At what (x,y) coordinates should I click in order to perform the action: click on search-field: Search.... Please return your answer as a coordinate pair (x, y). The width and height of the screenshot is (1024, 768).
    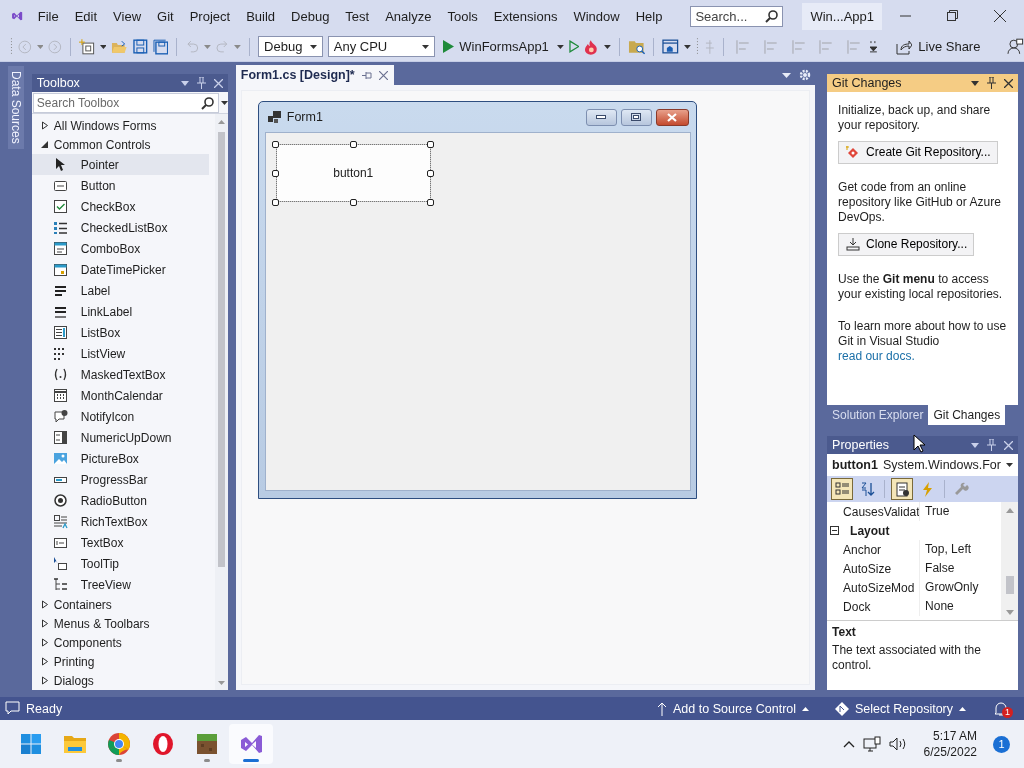
    Looking at the image, I should click on (737, 16).